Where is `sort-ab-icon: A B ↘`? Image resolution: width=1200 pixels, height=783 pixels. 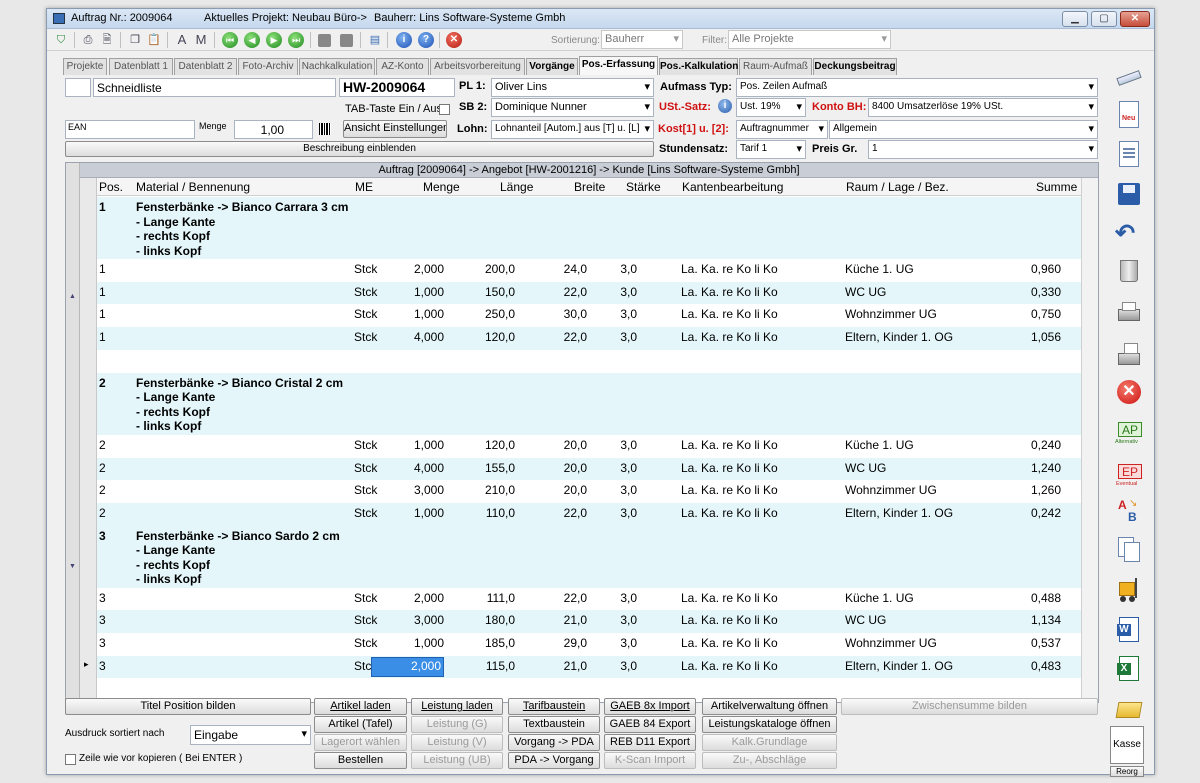 sort-ab-icon: A B ↘ is located at coordinates (1129, 512).